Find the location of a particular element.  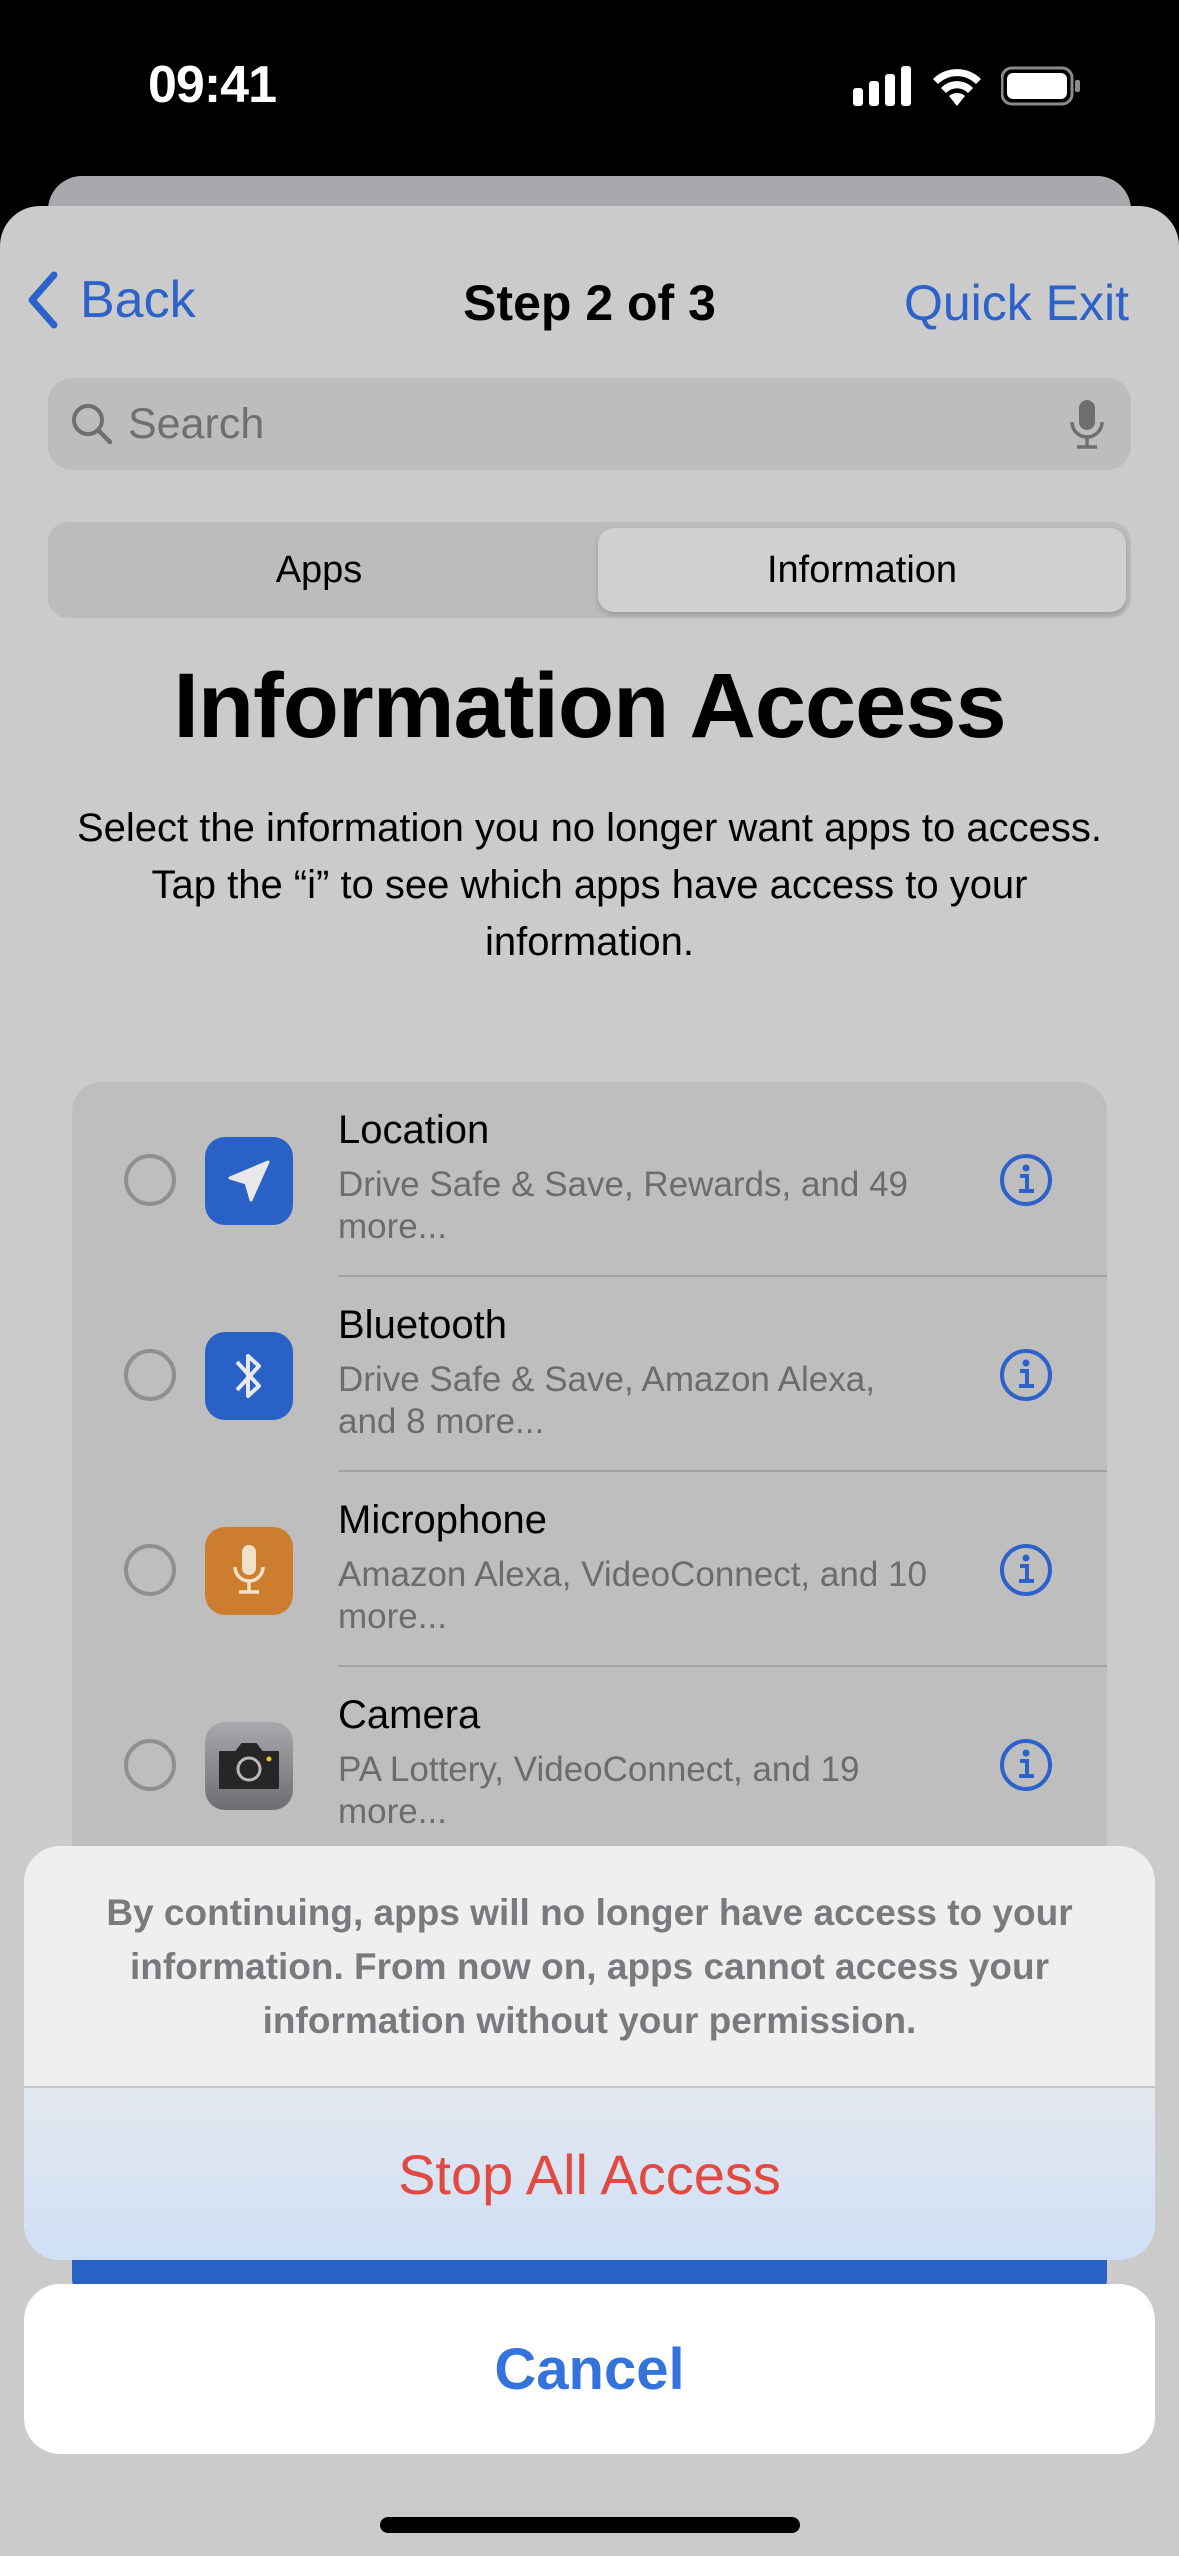

tab-information: Information is located at coordinates (862, 570).